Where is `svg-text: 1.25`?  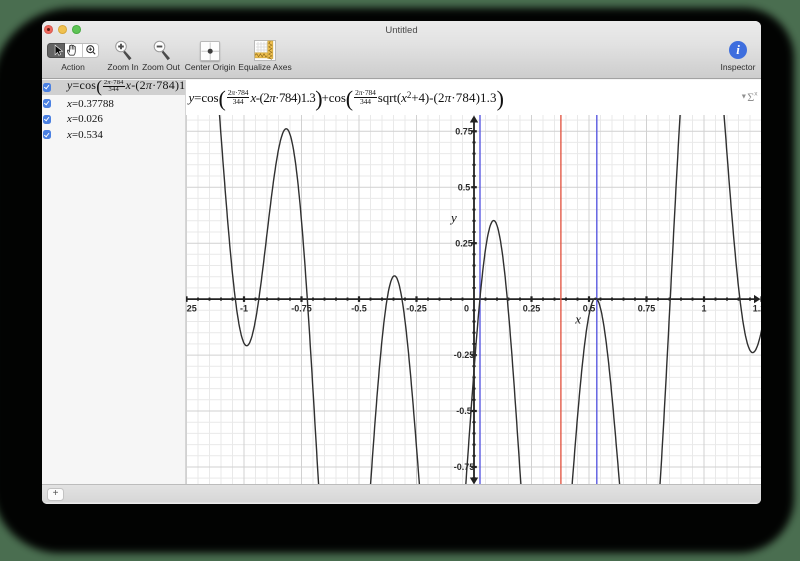
svg-text: 1.25 is located at coordinates (757, 309).